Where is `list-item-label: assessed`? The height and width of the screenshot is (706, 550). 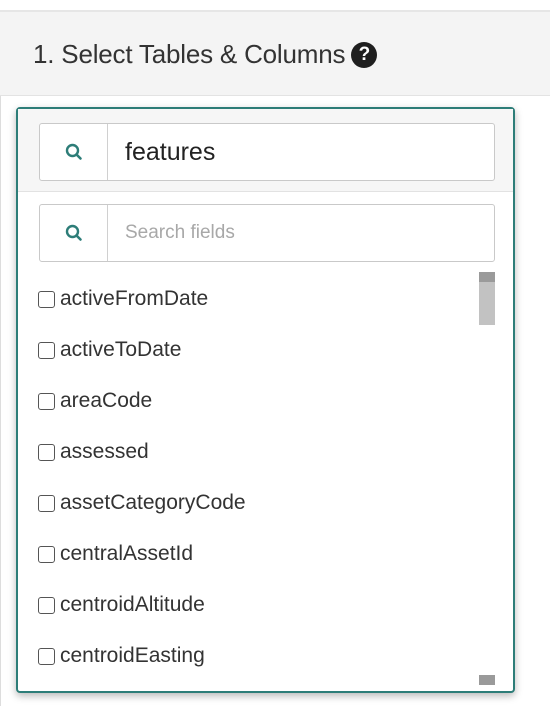
list-item-label: assessed is located at coordinates (104, 451).